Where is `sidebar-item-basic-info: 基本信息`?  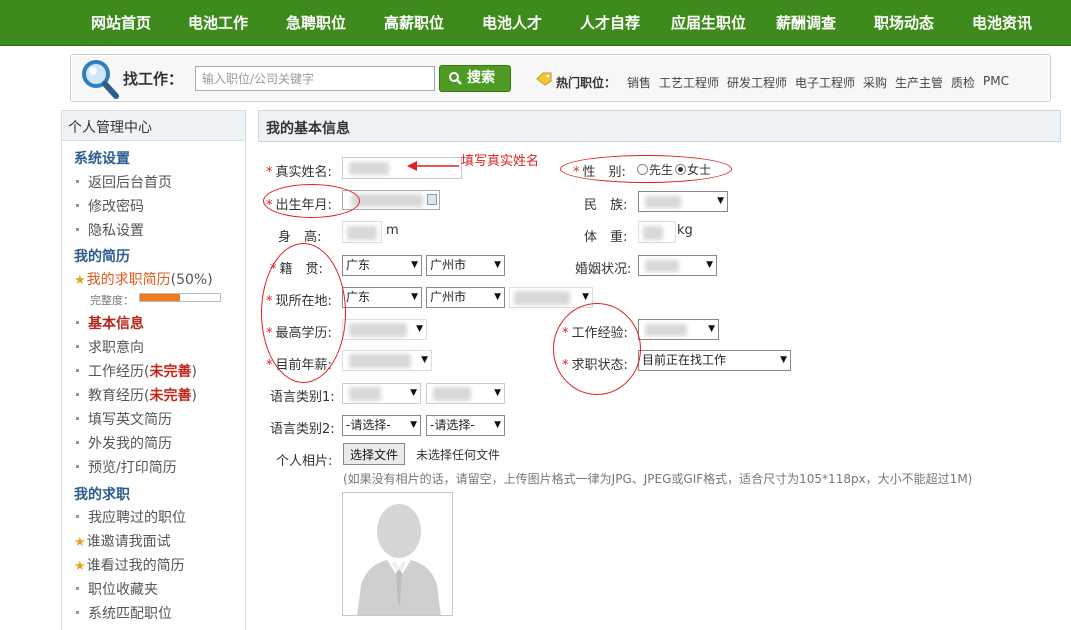 sidebar-item-basic-info: 基本信息 is located at coordinates (110, 323).